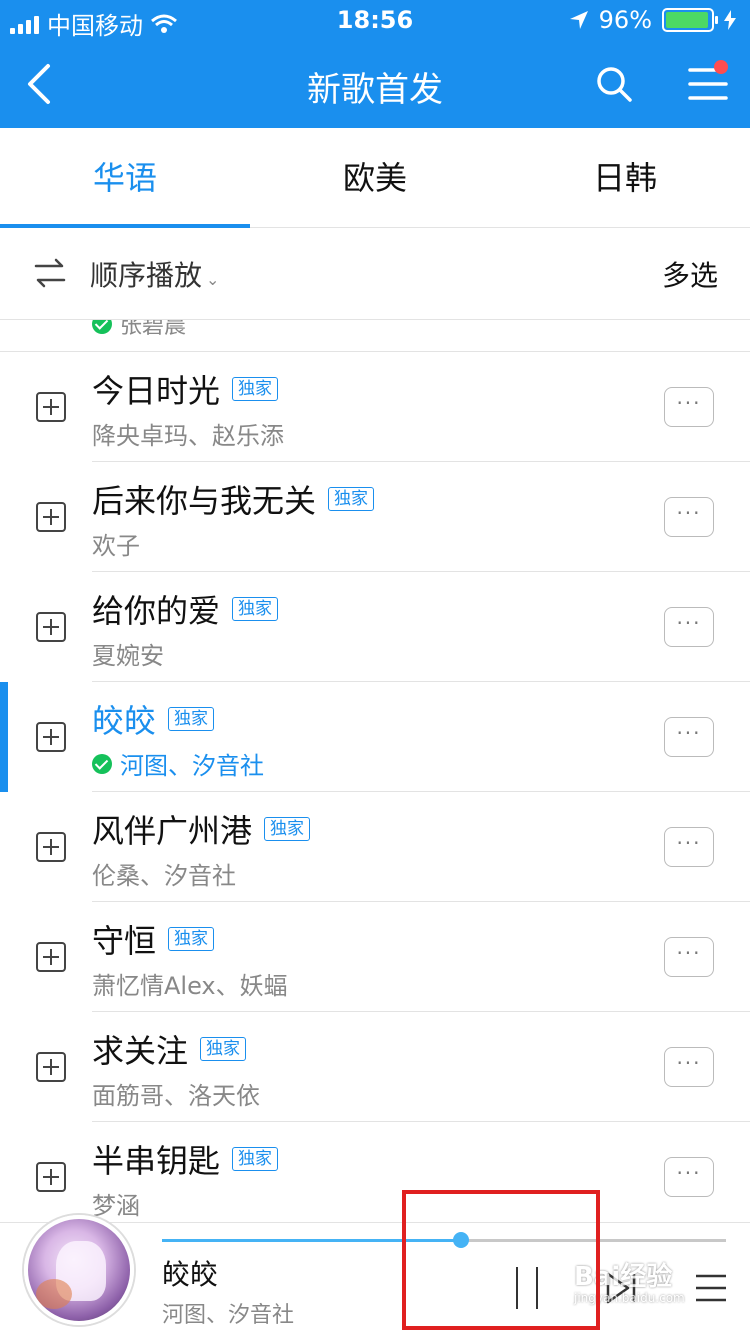  What do you see at coordinates (140, 1051) in the screenshot?
I see `song-title: 求关注` at bounding box center [140, 1051].